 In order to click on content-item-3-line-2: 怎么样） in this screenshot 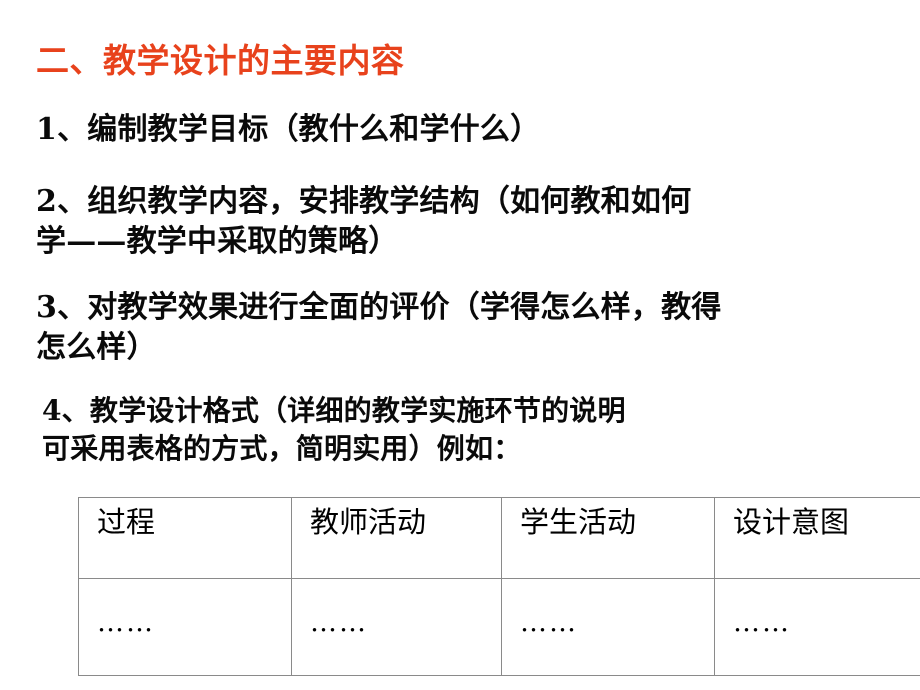, I will do `click(96, 347)`.